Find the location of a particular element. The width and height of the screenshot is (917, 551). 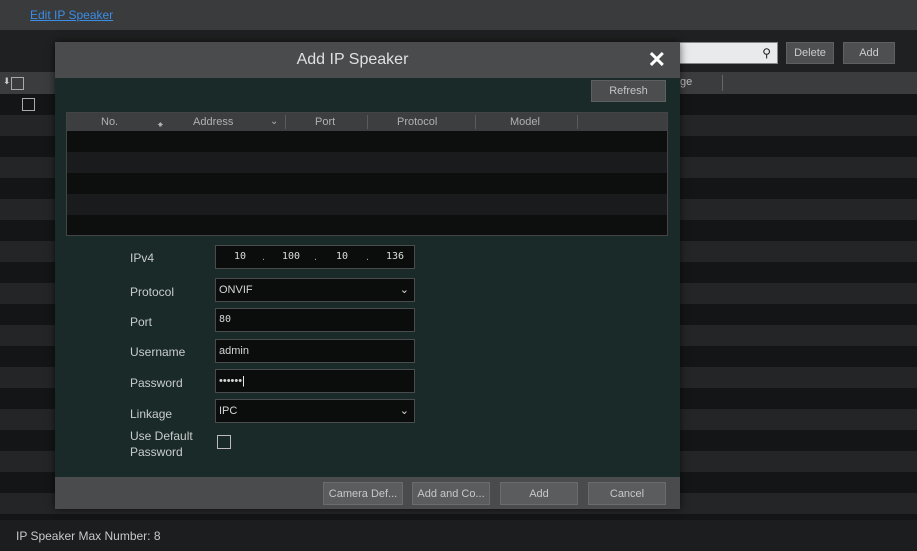

close-icon: ✕ is located at coordinates (657, 60).